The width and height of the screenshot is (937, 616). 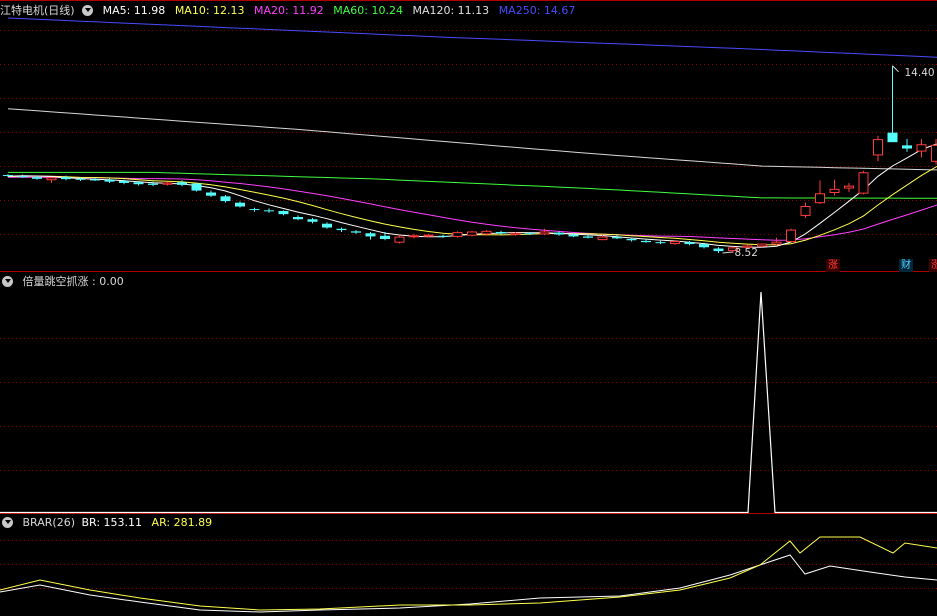 What do you see at coordinates (112, 522) in the screenshot?
I see `br-value: BR: 153.11` at bounding box center [112, 522].